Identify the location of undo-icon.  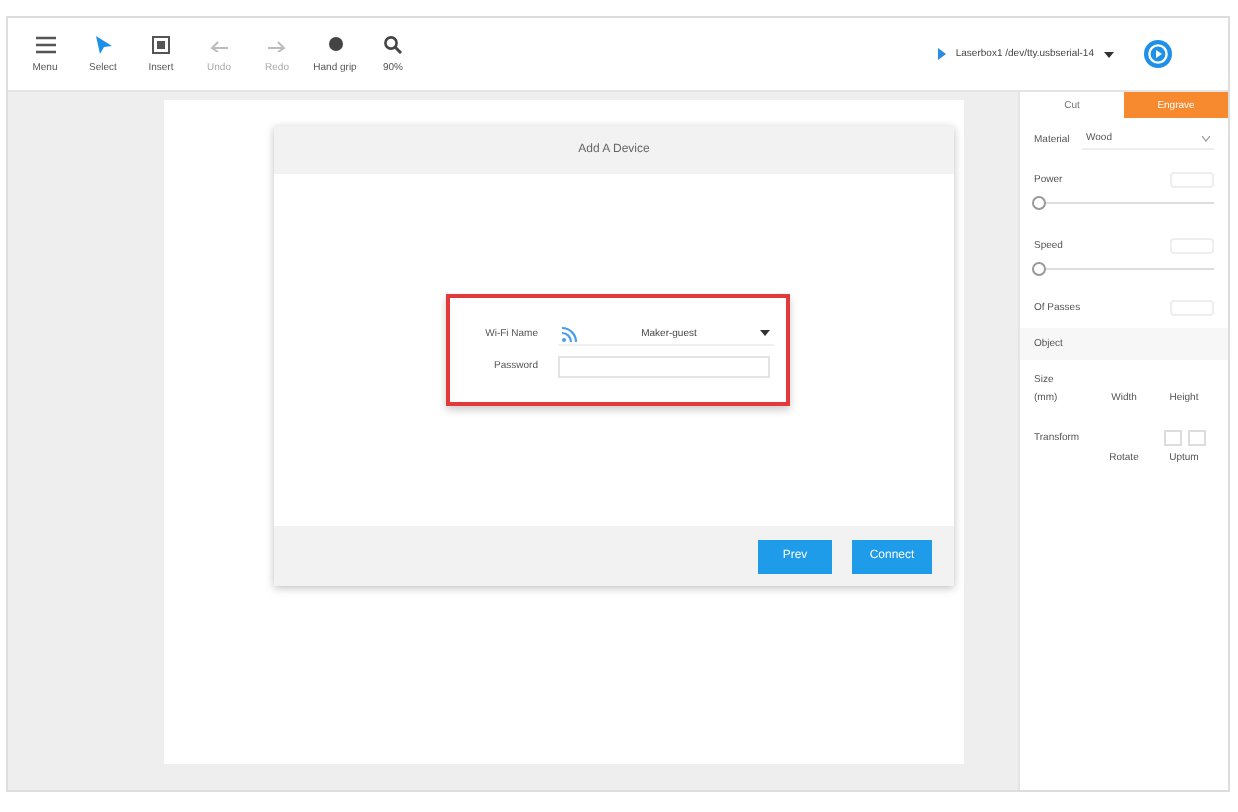
(219, 44).